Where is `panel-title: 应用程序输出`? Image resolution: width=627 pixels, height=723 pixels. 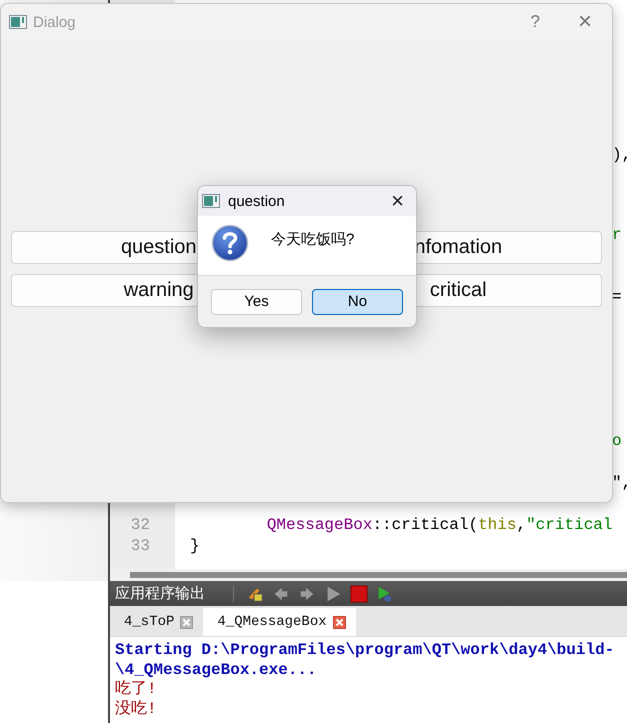 panel-title: 应用程序输出 is located at coordinates (160, 593).